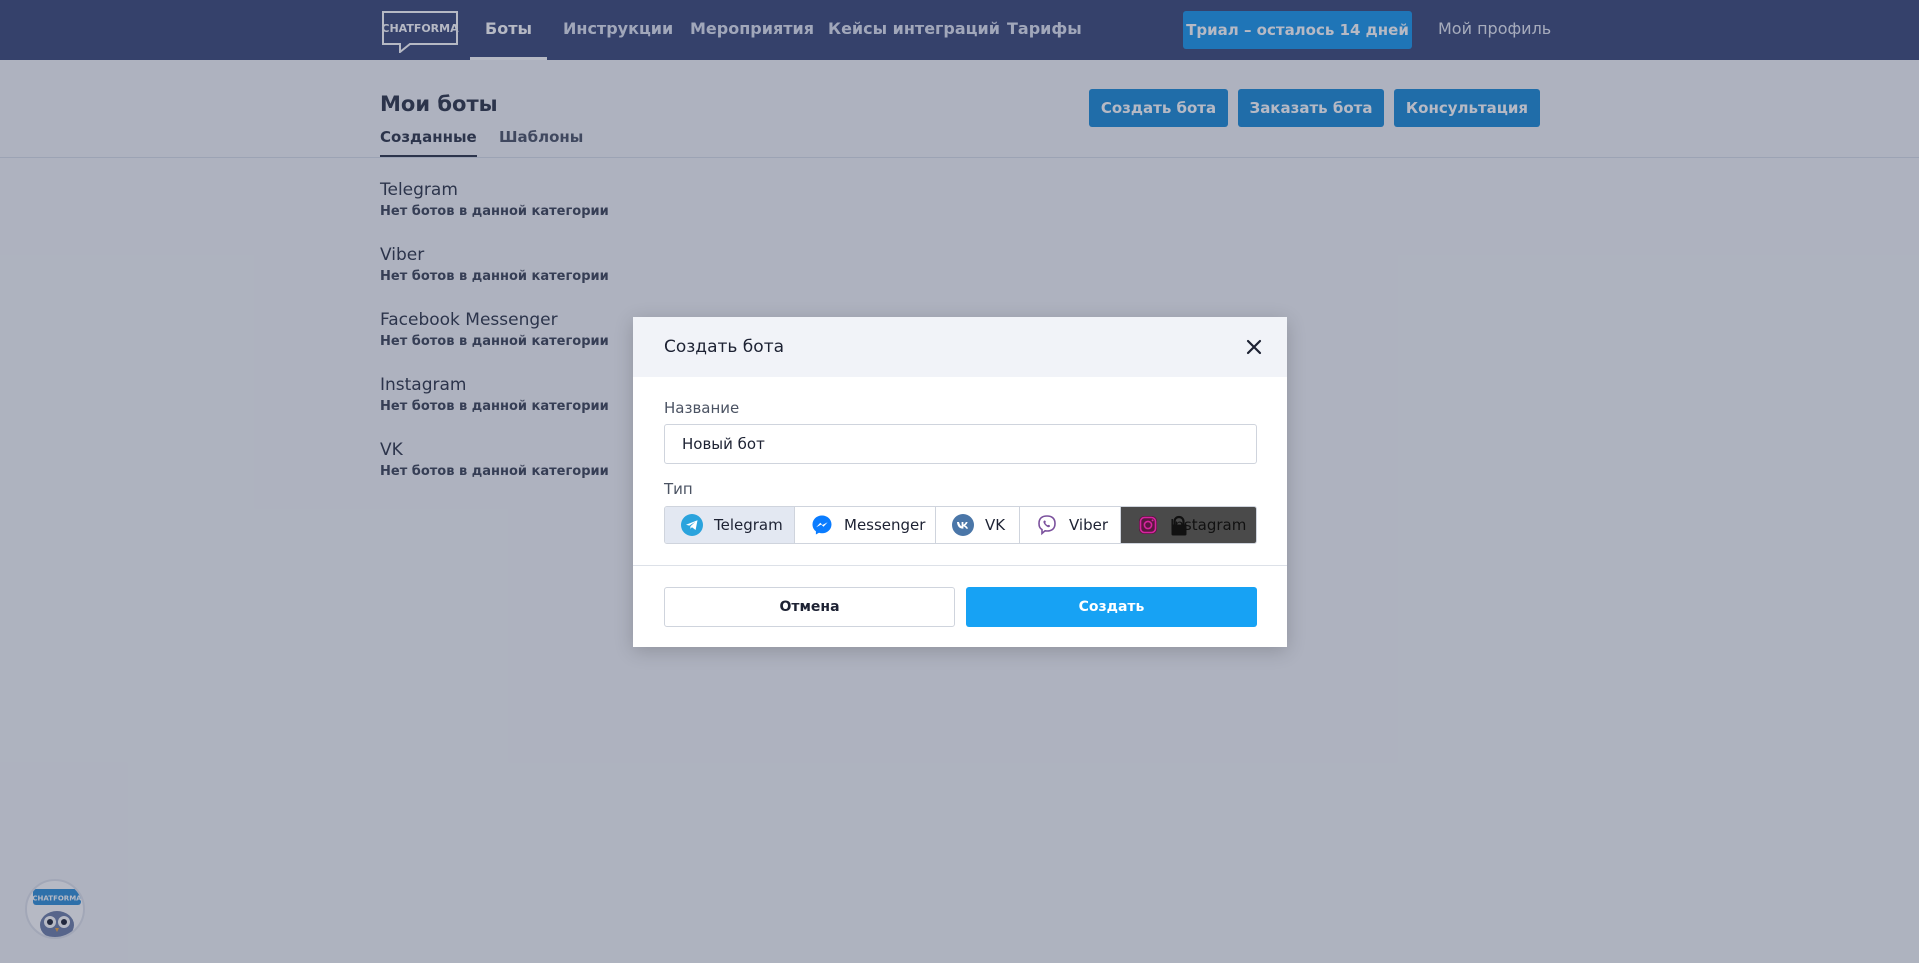 The height and width of the screenshot is (963, 1919). What do you see at coordinates (809, 607) in the screenshot?
I see `cancel-button: Отмена` at bounding box center [809, 607].